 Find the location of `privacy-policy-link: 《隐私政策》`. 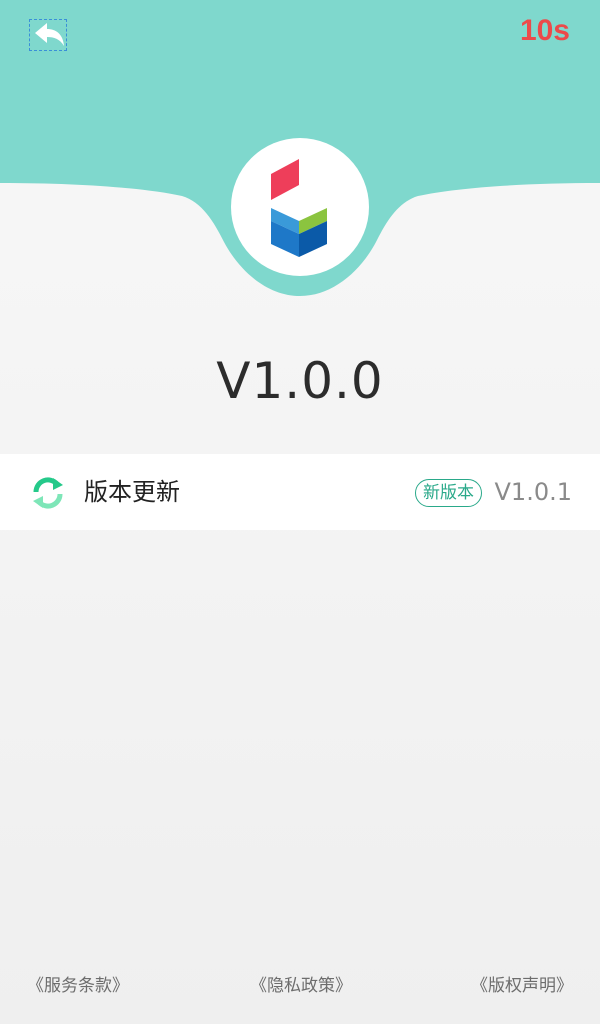

privacy-policy-link: 《隐私政策》 is located at coordinates (301, 983).